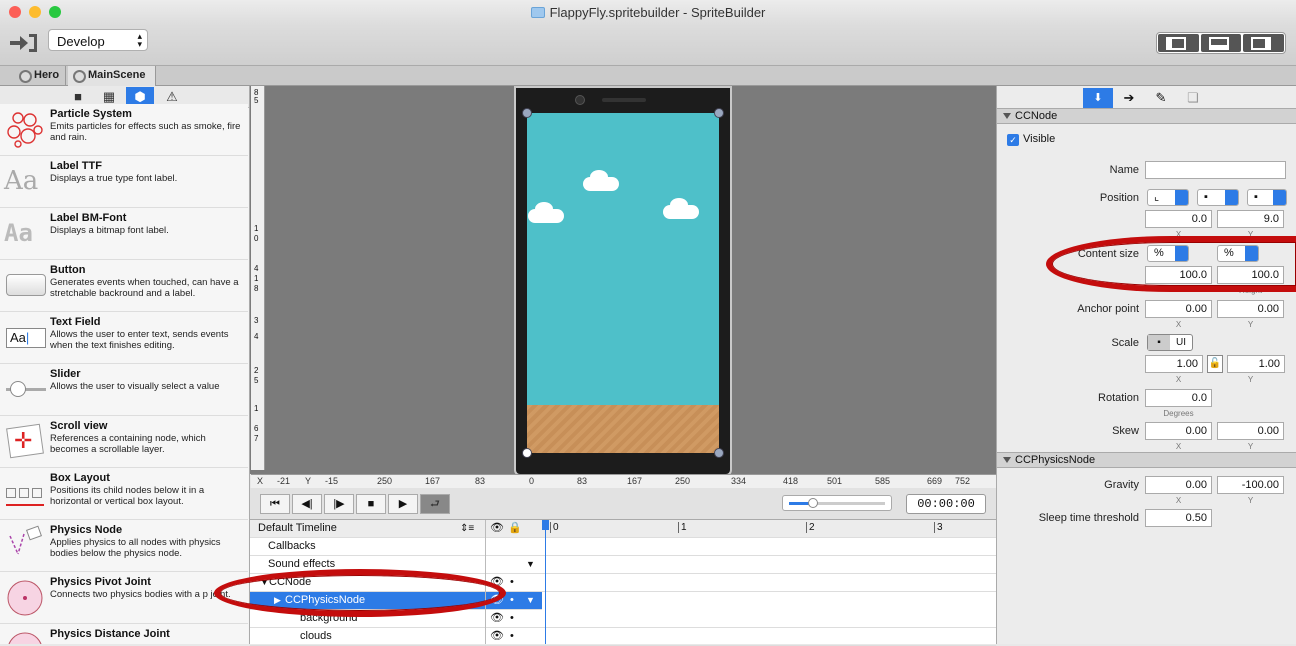 Image resolution: width=1296 pixels, height=646 pixels. Describe the element at coordinates (1250, 379) in the screenshot. I see `y-caption: Y` at that location.